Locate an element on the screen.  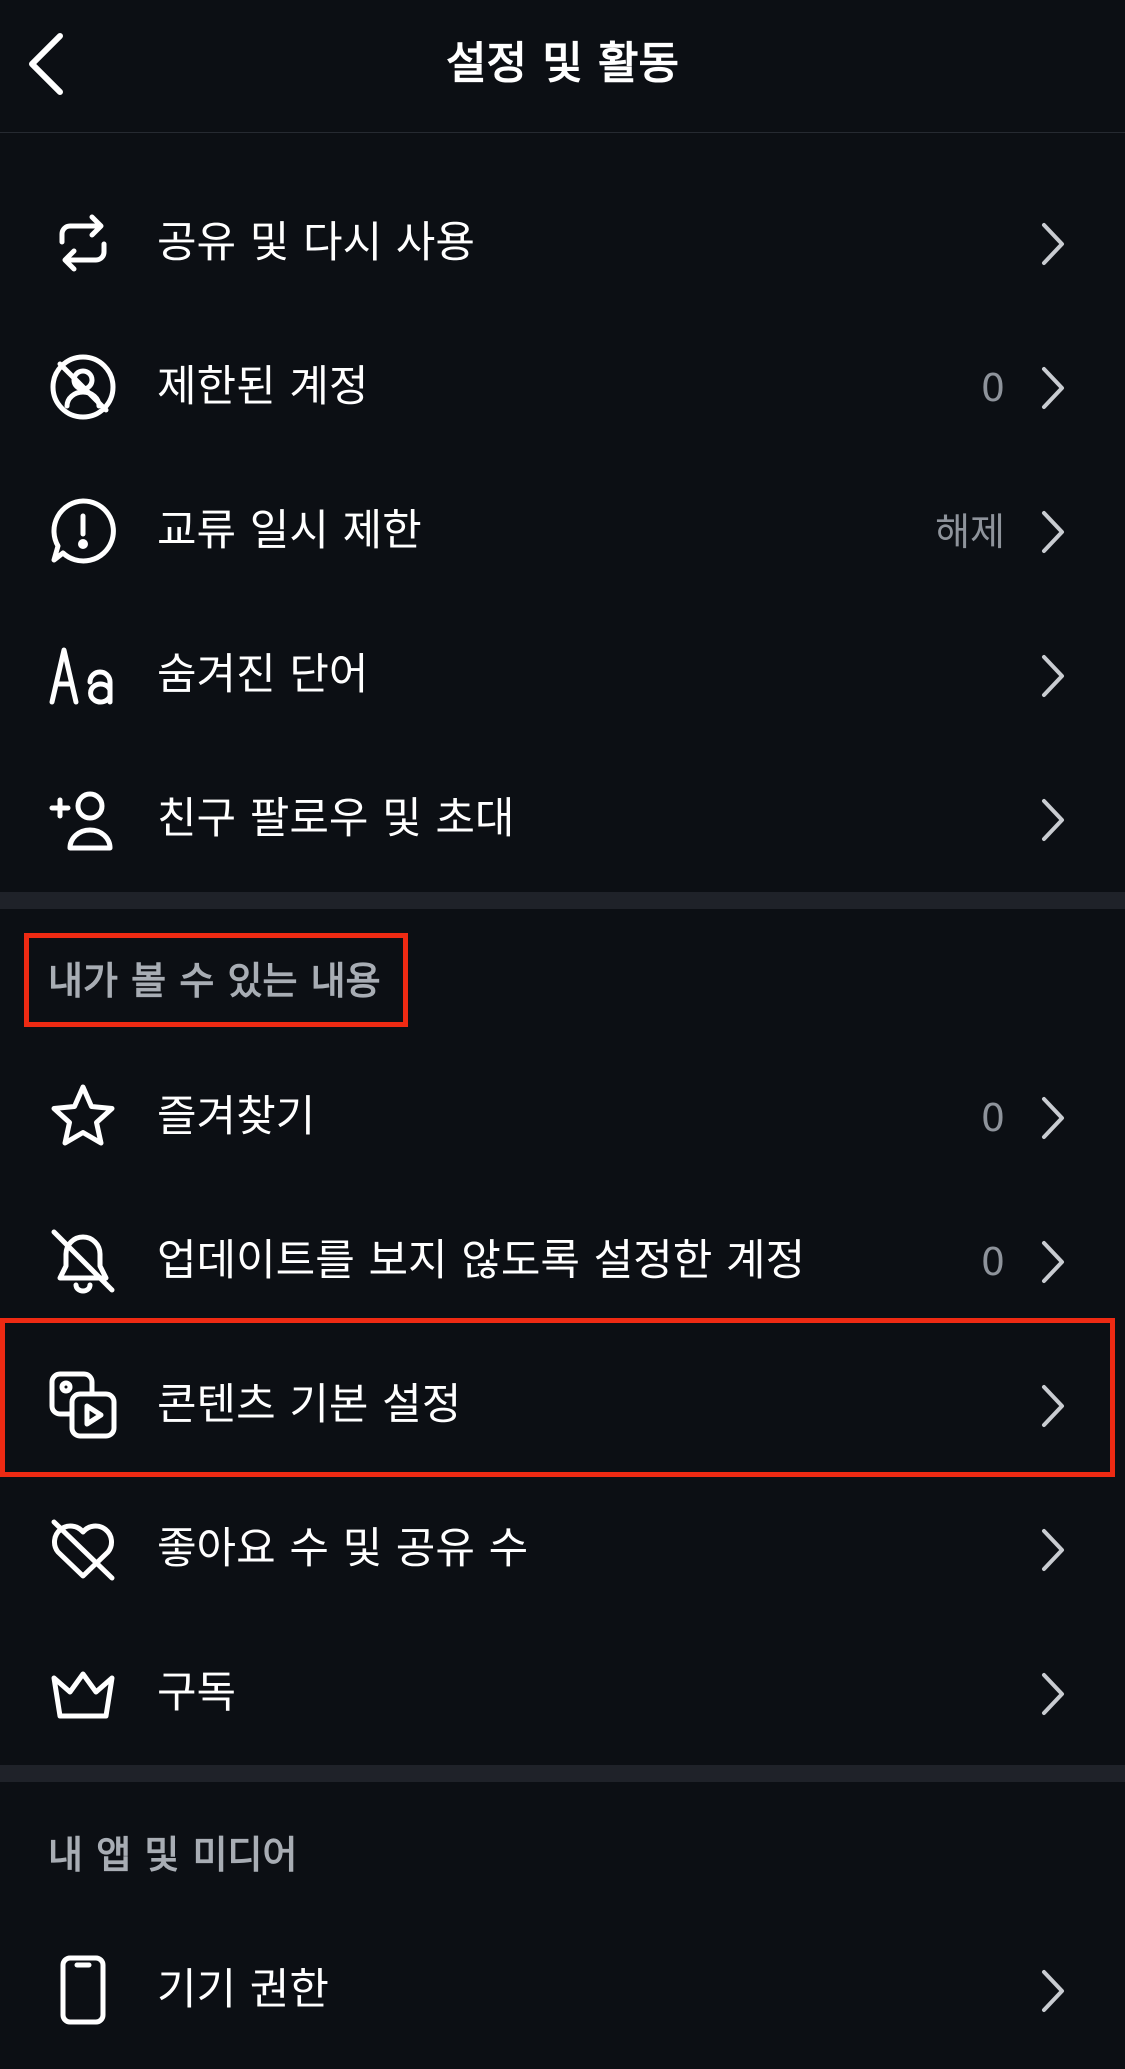
menu-item-limit-interactions: 교류 일시 제한 해제 is located at coordinates (562, 530).